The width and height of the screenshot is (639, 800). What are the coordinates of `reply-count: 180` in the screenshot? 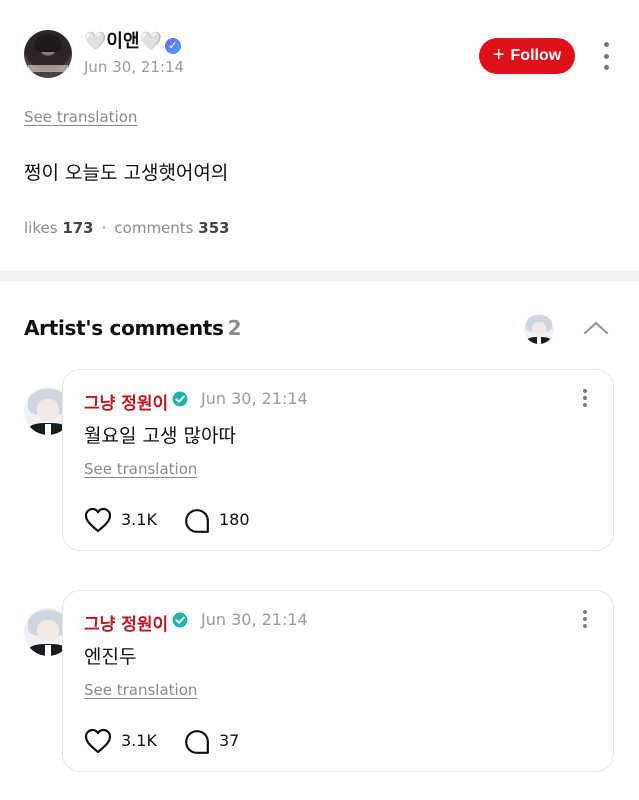 It's located at (234, 519).